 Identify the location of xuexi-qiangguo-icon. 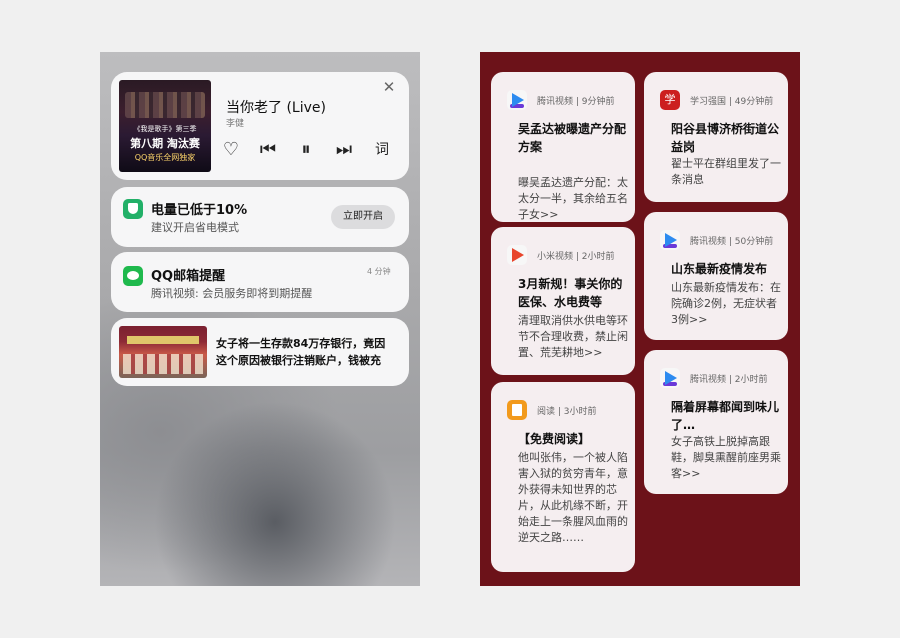
(670, 100).